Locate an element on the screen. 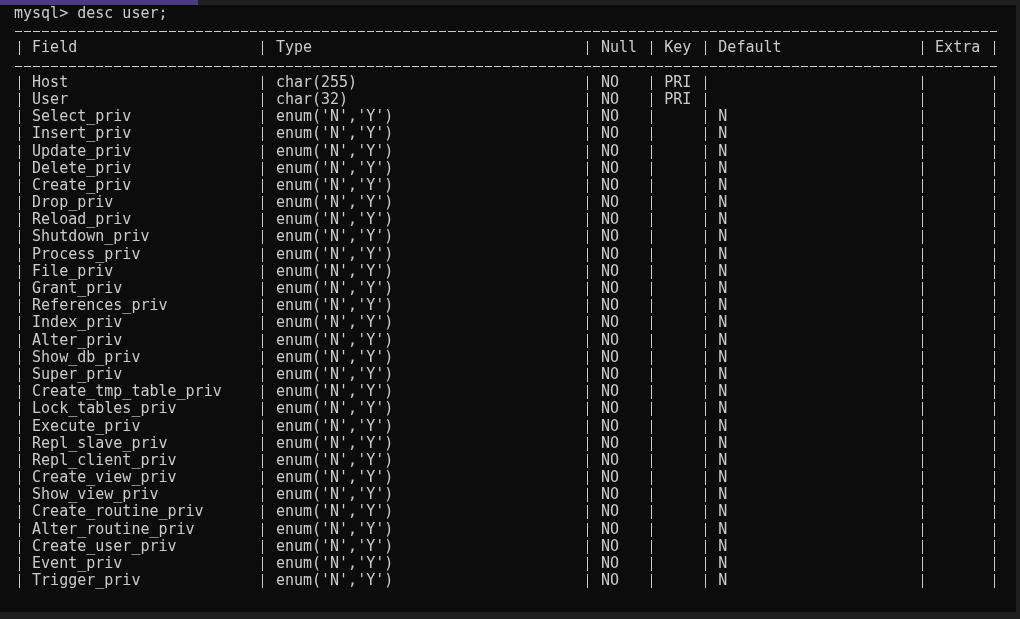 Image resolution: width=1020 pixels, height=619 pixels. column-header: Type is located at coordinates (293, 48).